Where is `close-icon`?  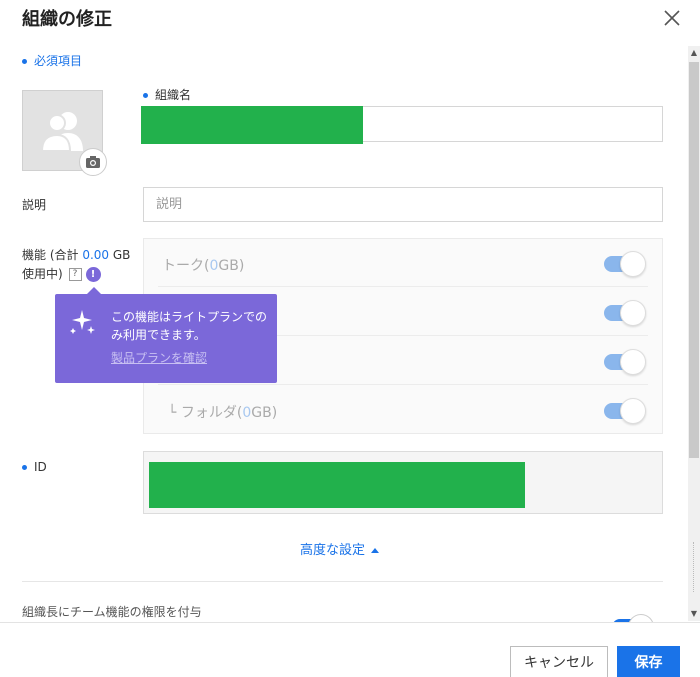 close-icon is located at coordinates (672, 18).